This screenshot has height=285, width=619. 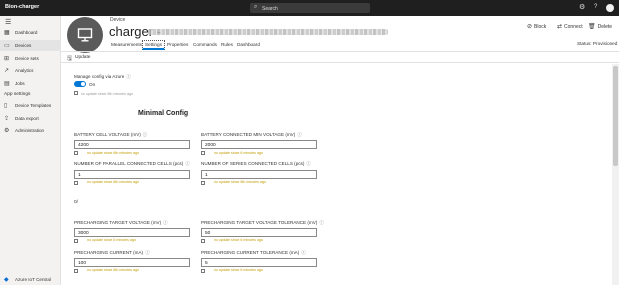 I want to click on help-icon: ?, so click(x=595, y=7).